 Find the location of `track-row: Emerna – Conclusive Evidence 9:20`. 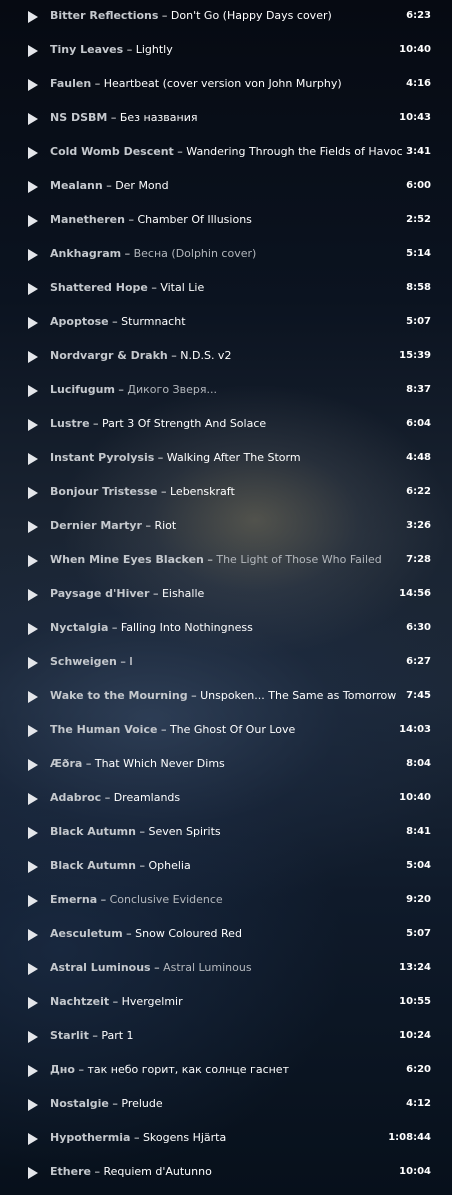

track-row: Emerna – Conclusive Evidence 9:20 is located at coordinates (226, 901).